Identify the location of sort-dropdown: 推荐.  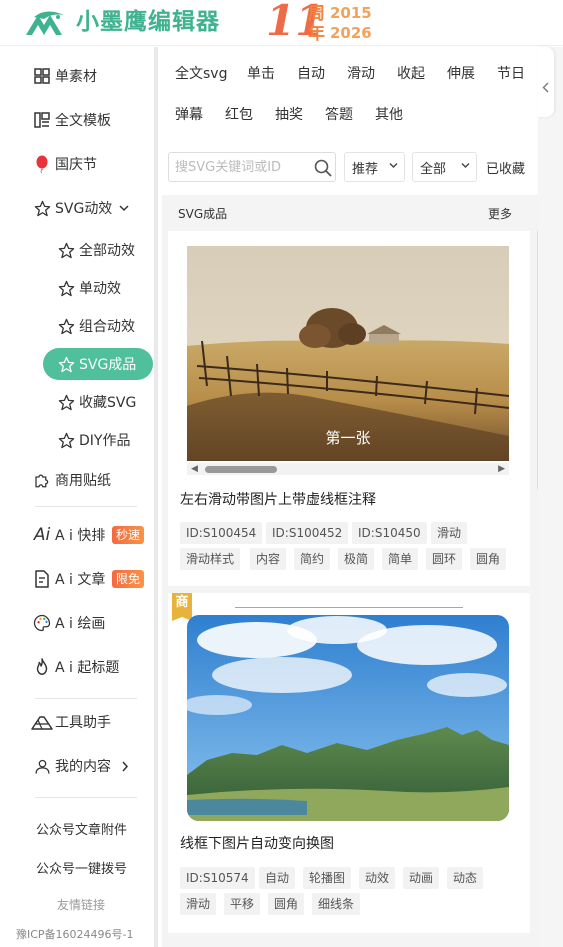
(374, 167).